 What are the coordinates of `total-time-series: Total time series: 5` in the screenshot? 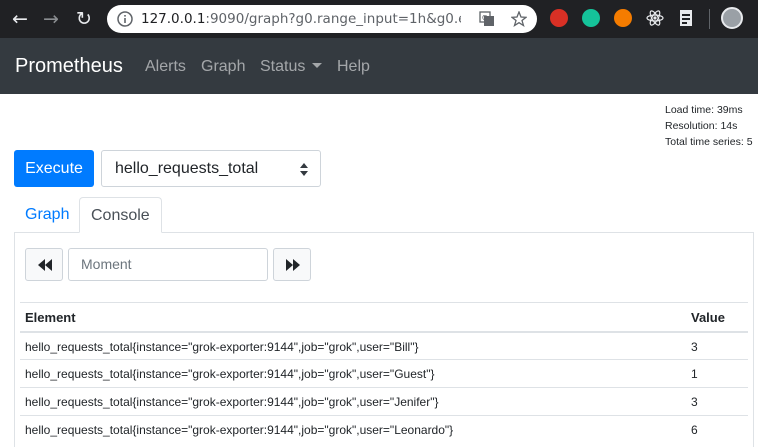 It's located at (709, 142).